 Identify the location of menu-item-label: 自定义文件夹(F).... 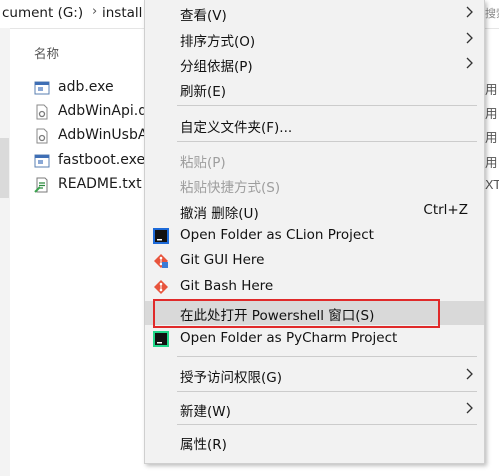
(236, 128).